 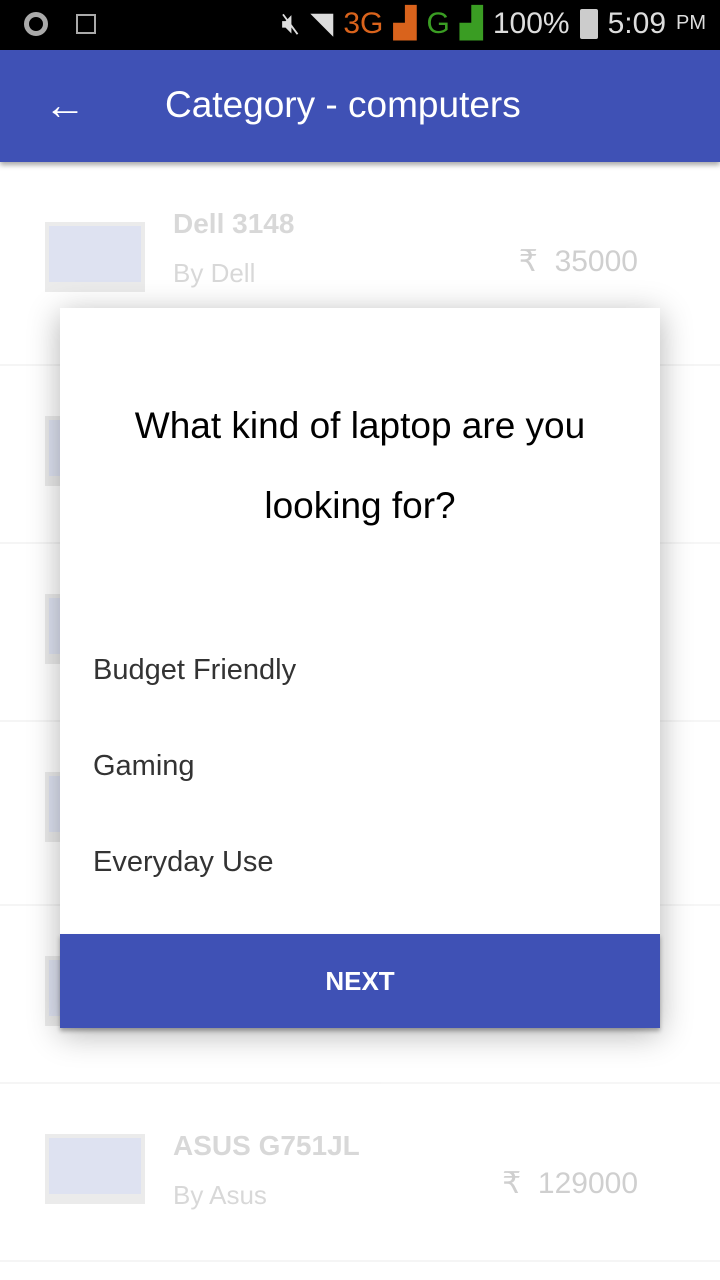 What do you see at coordinates (86, 24) in the screenshot?
I see `image-icon` at bounding box center [86, 24].